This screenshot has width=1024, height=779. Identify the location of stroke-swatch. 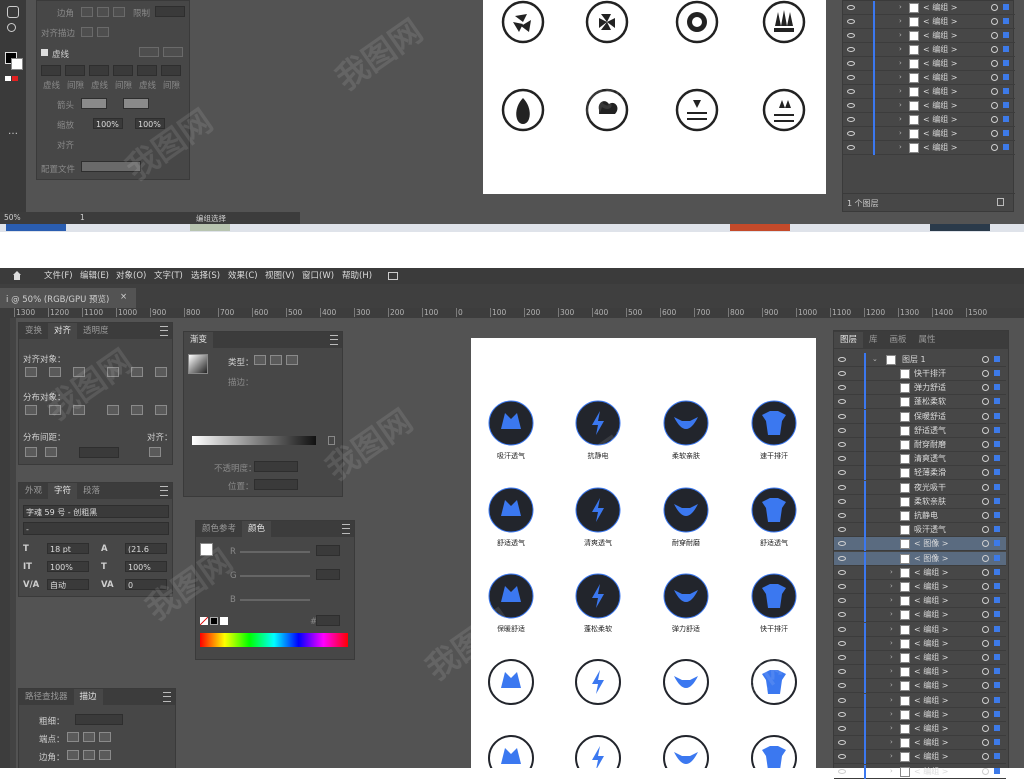
(17, 64).